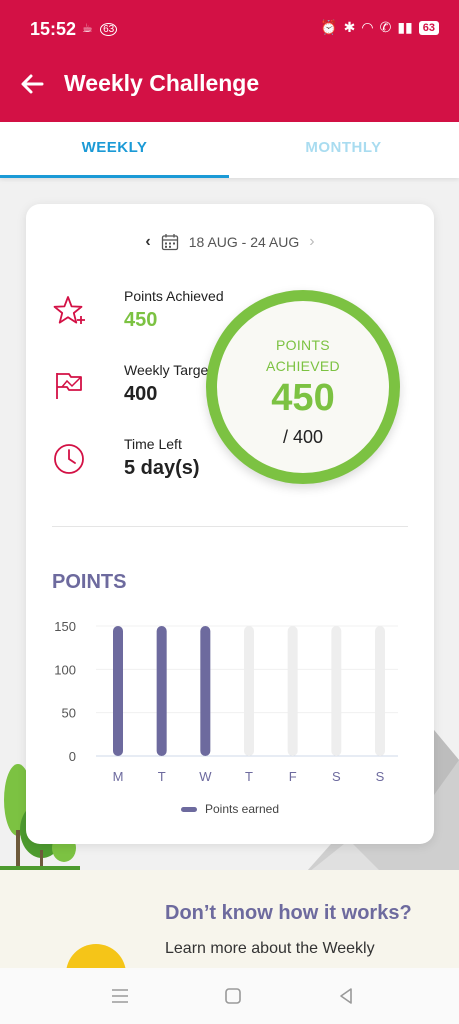 The width and height of the screenshot is (459, 1024). I want to click on how-it-works-subtext: Learn more about the Weekly, so click(270, 948).